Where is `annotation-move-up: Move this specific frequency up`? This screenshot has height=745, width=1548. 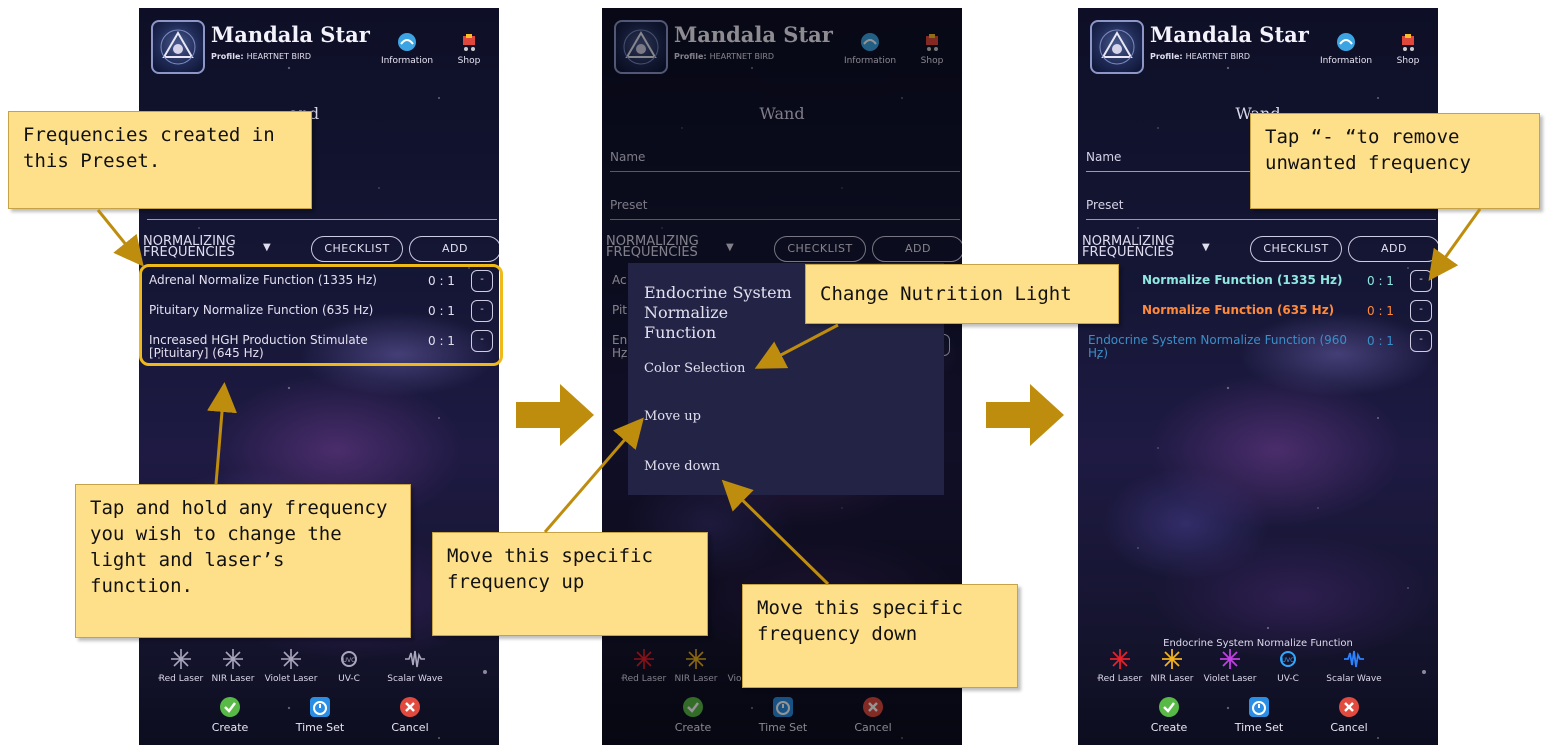 annotation-move-up: Move this specific frequency up is located at coordinates (570, 584).